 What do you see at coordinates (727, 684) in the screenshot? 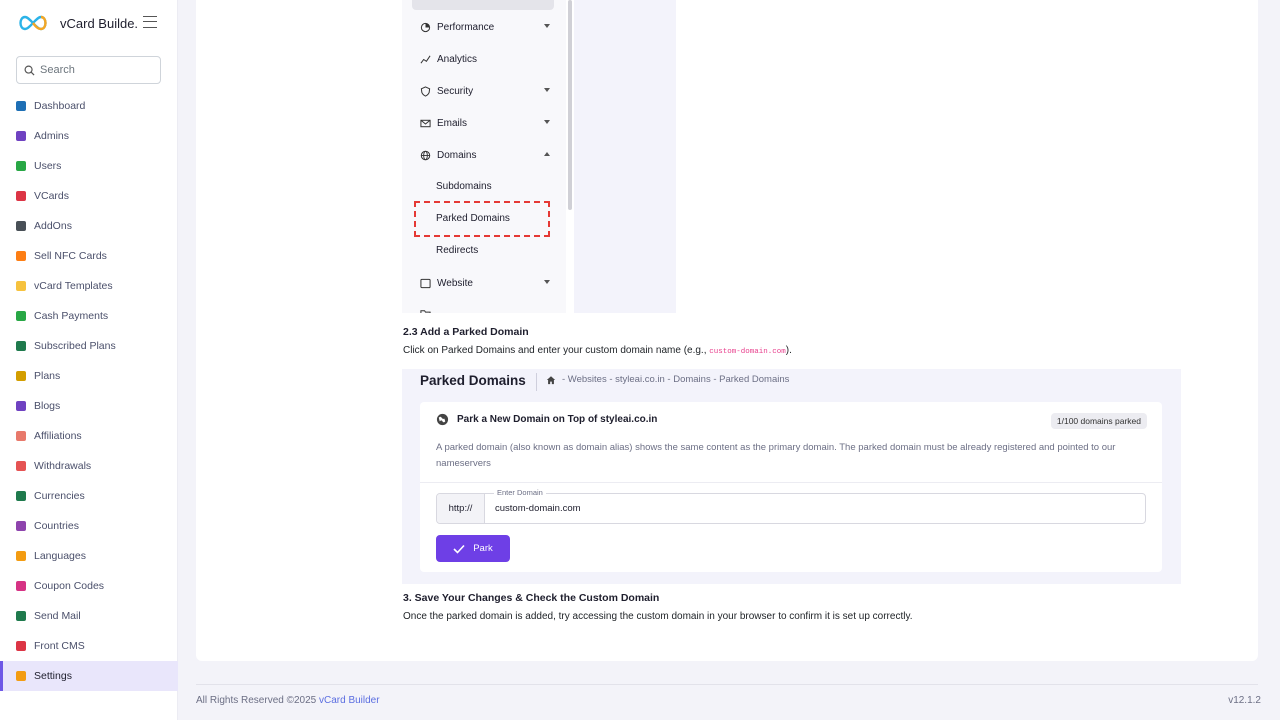
I see `footer-divider` at bounding box center [727, 684].